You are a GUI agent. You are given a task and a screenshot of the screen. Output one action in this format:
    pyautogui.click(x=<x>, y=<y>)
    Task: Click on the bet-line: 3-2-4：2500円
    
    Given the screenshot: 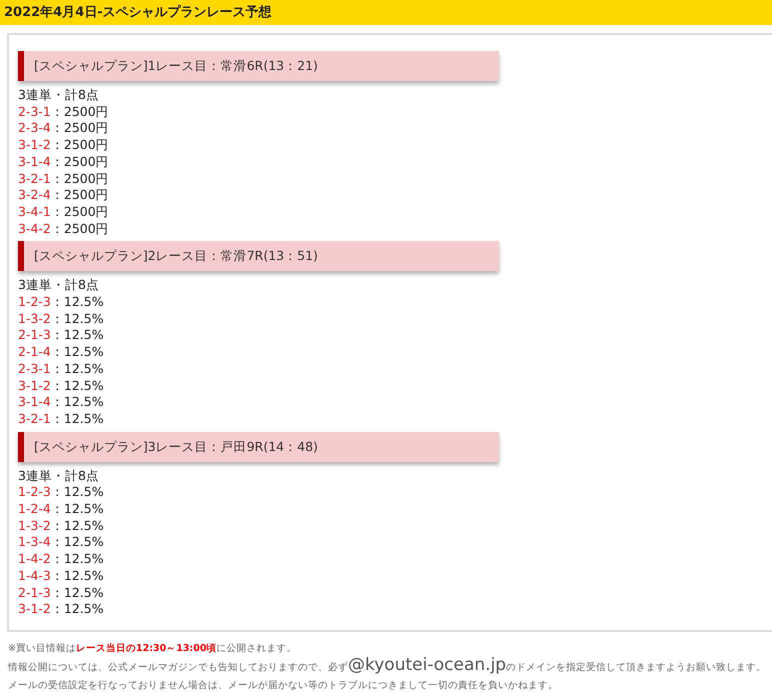 What is the action you would take?
    pyautogui.click(x=64, y=195)
    